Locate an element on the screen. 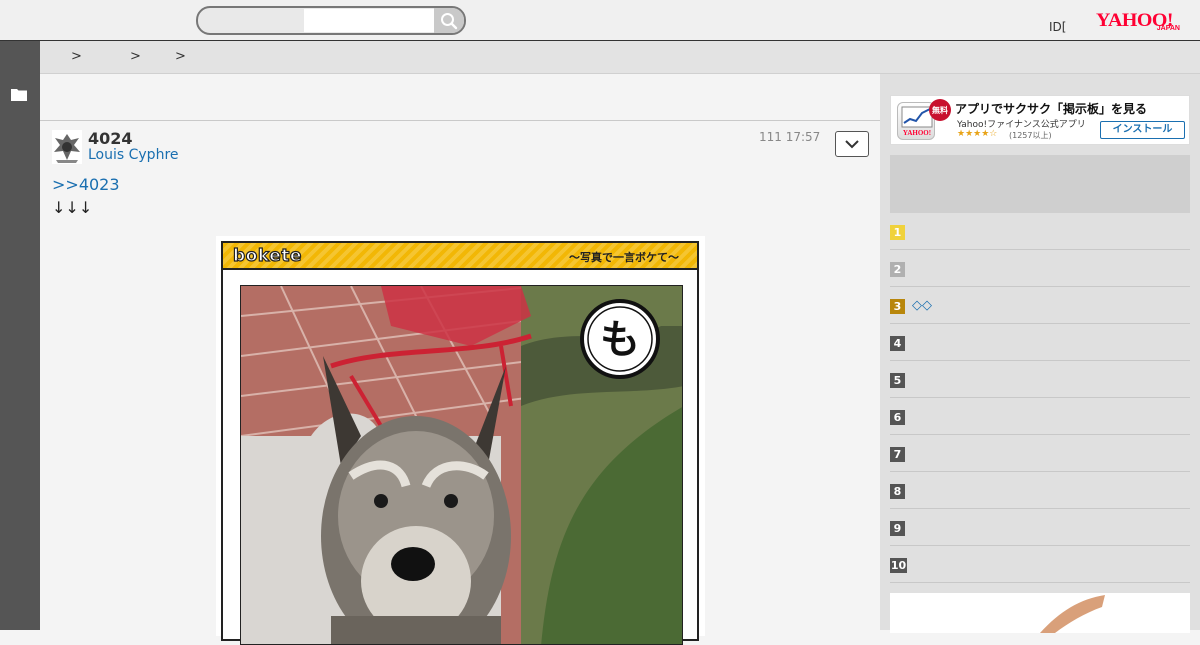 The image size is (1200, 645). ranking-number: 3 is located at coordinates (897, 306).